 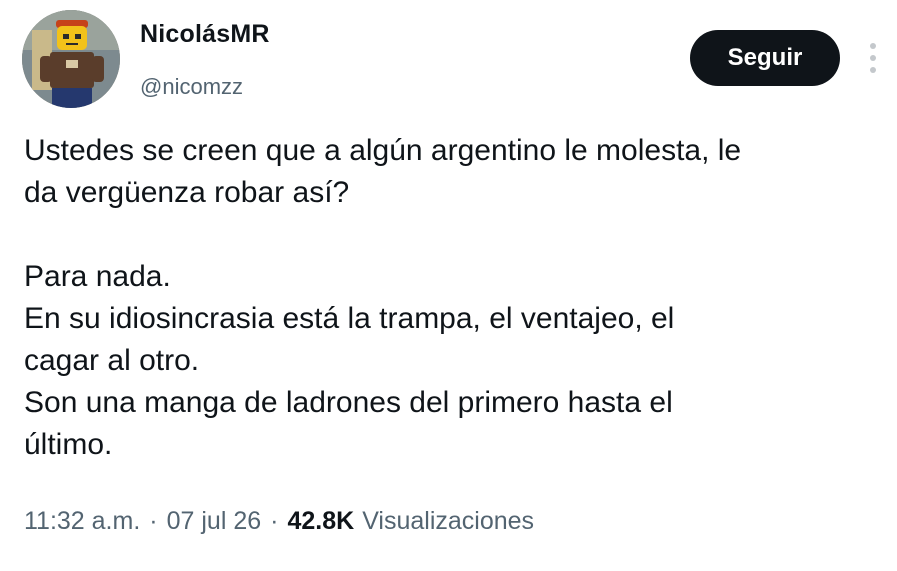 What do you see at coordinates (448, 521) in the screenshot?
I see `views-label: Visualizaciones` at bounding box center [448, 521].